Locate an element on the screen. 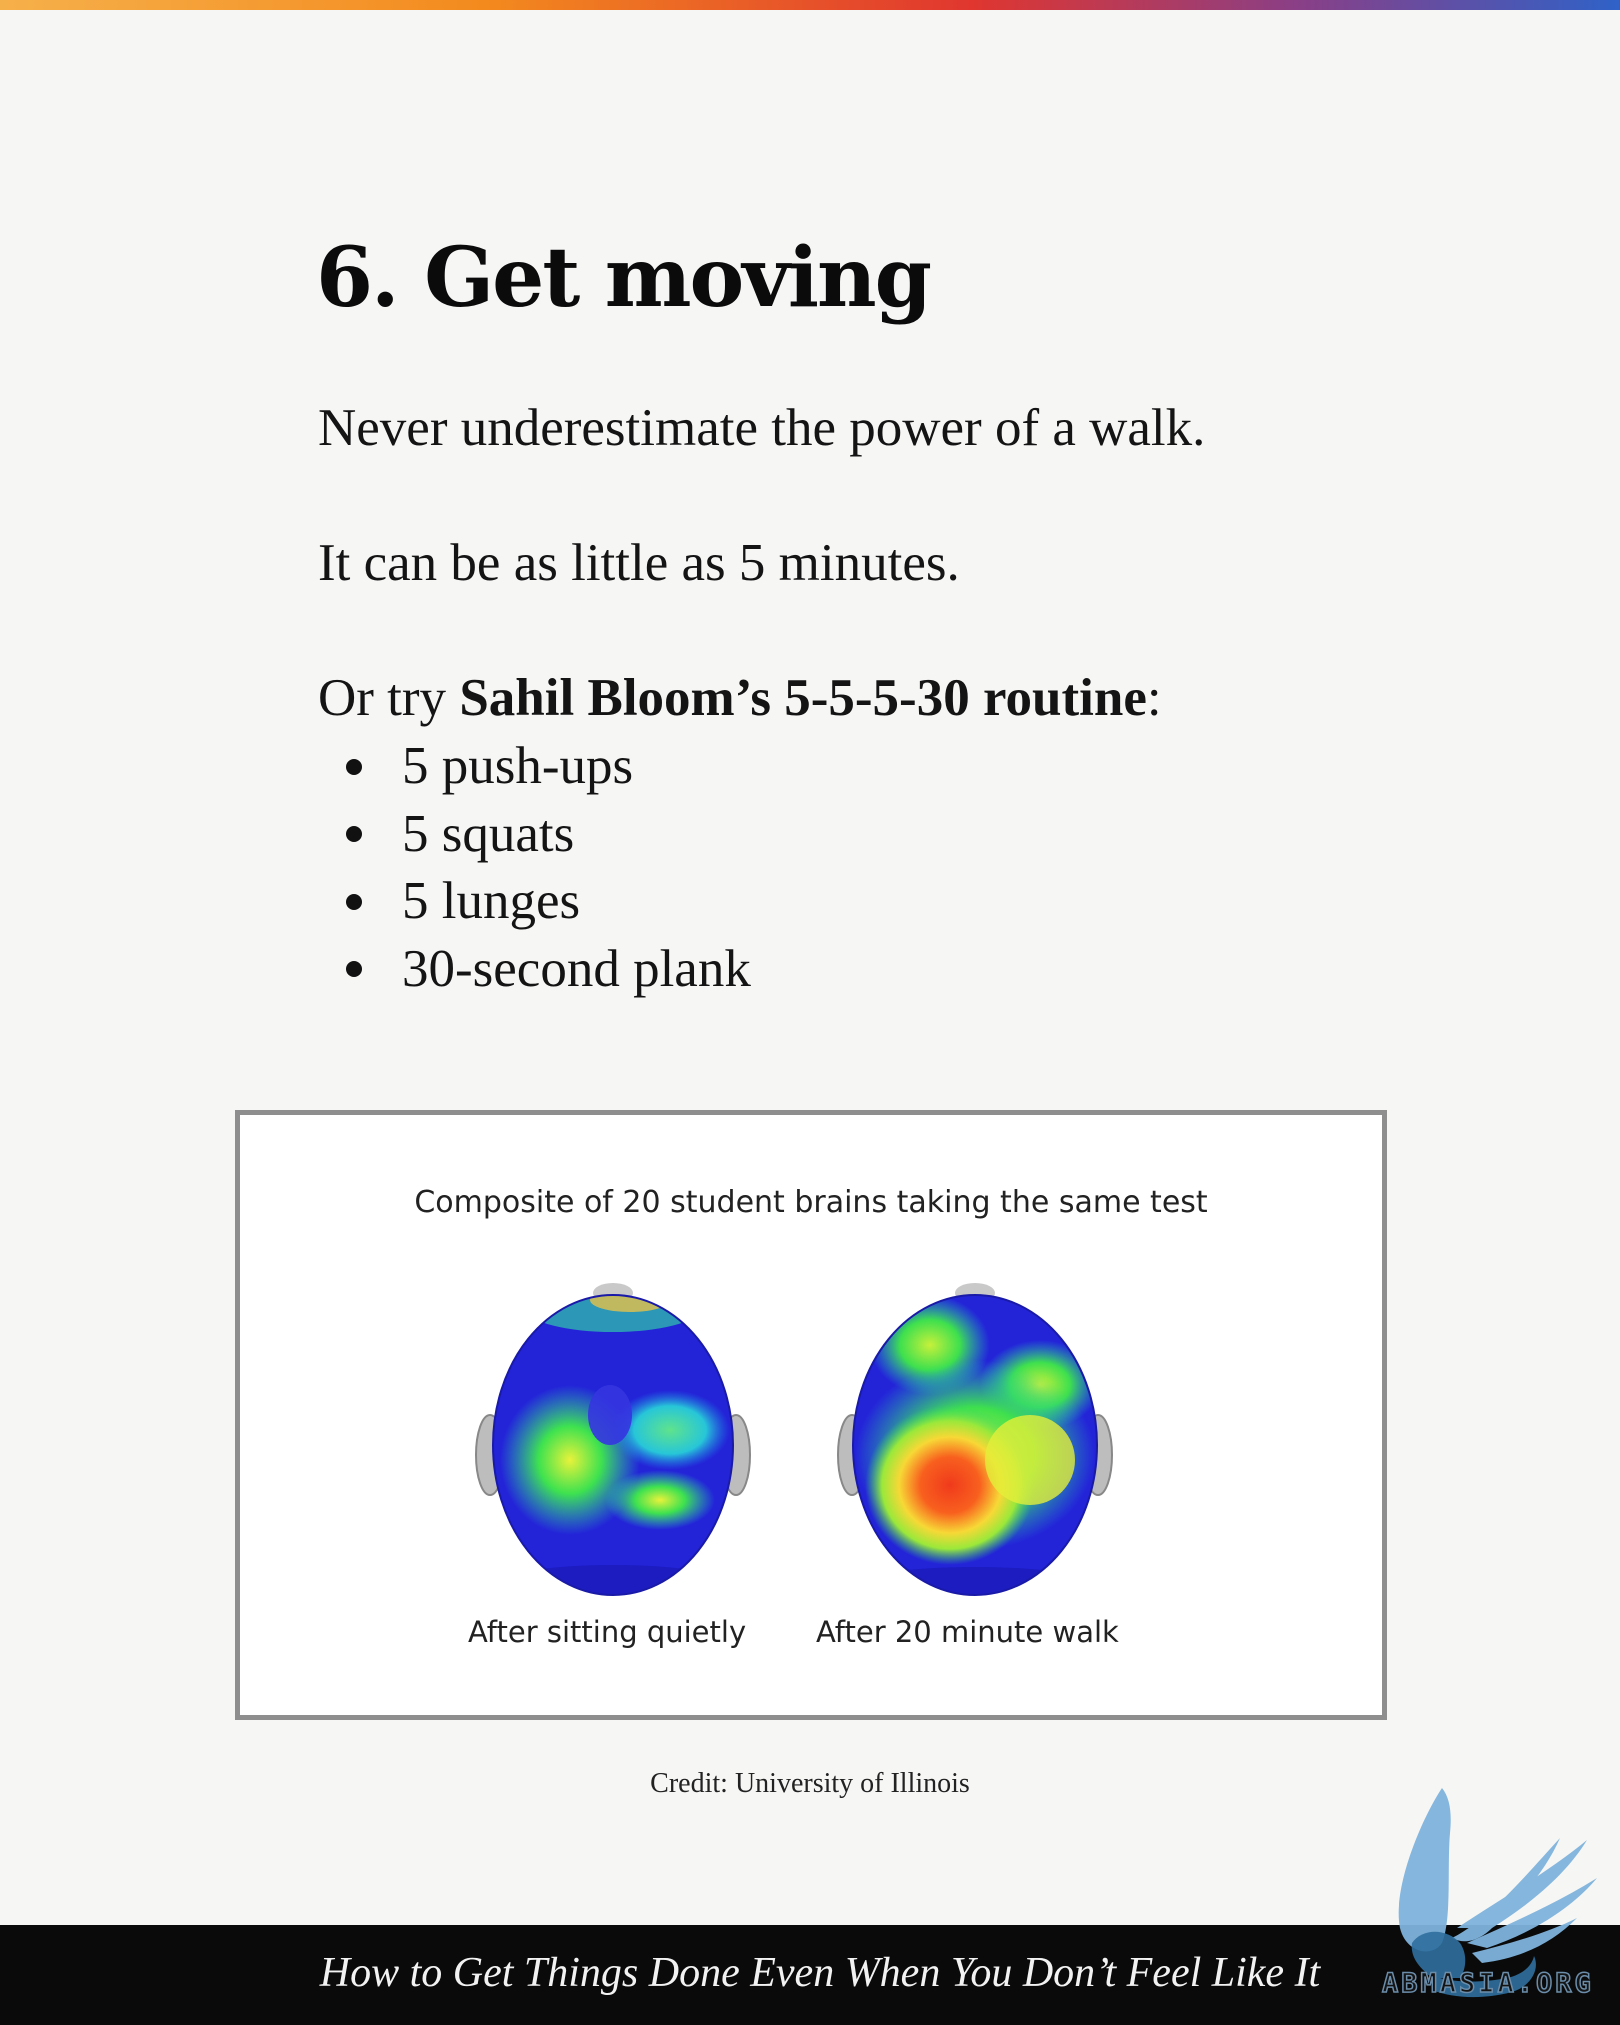 The image size is (1620, 2025). list-item-text: 5 squats is located at coordinates (488, 833).